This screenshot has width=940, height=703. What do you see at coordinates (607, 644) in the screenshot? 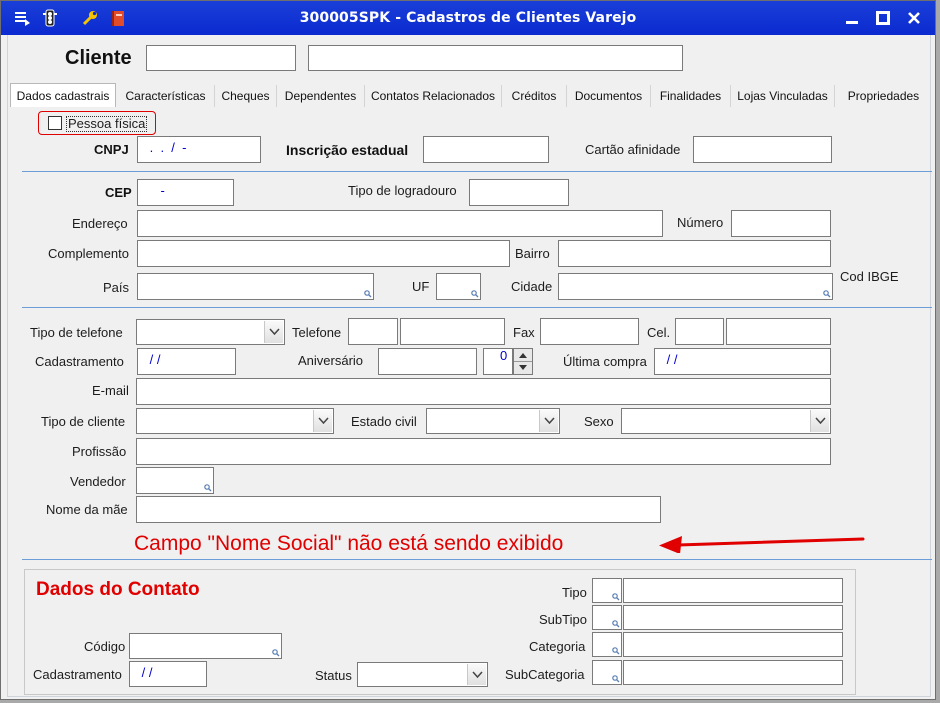
I see `contato-categoria-code-input` at bounding box center [607, 644].